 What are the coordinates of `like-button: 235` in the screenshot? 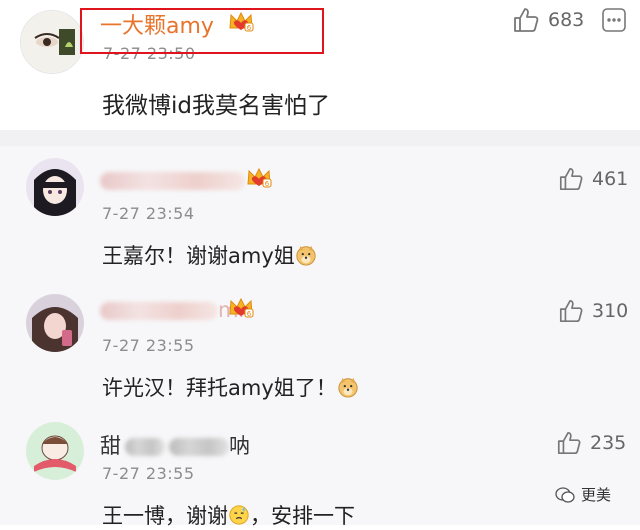 It's located at (591, 443).